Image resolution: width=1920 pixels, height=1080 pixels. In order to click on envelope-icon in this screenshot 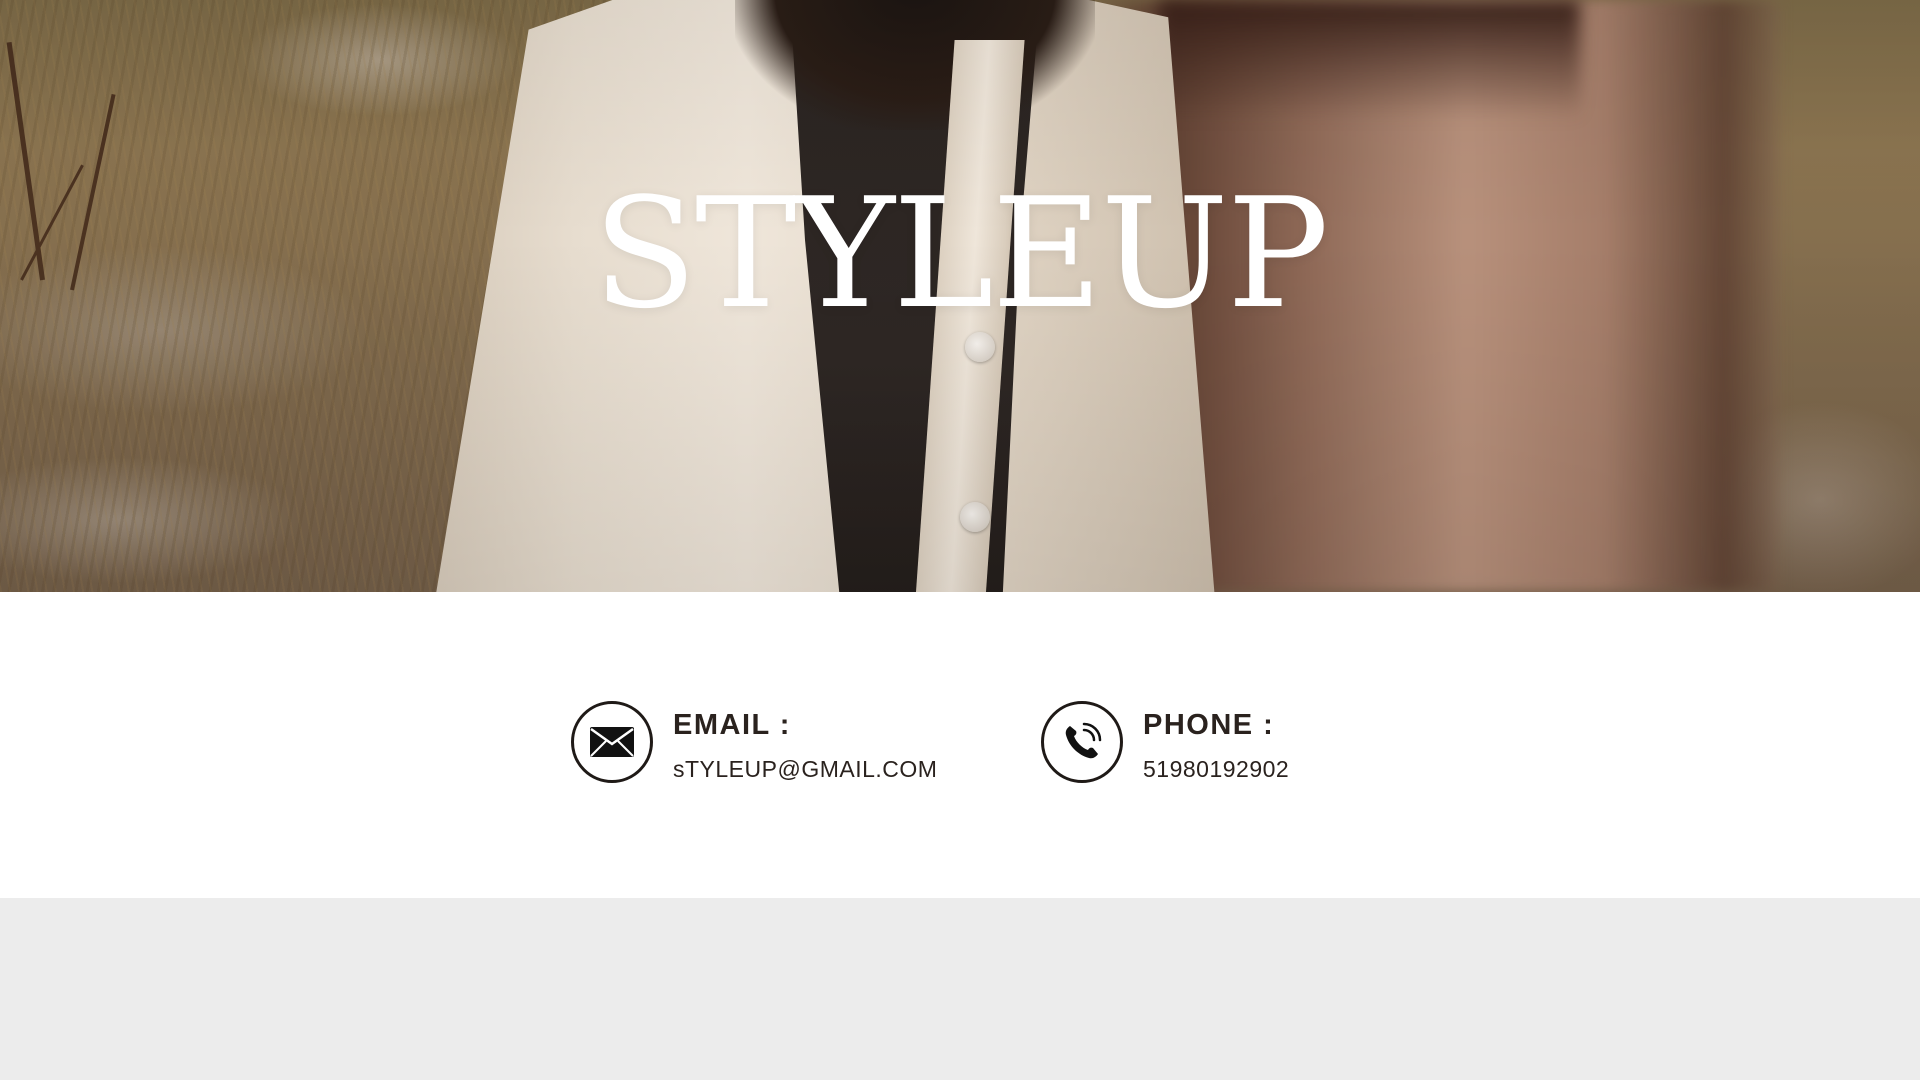, I will do `click(612, 742)`.